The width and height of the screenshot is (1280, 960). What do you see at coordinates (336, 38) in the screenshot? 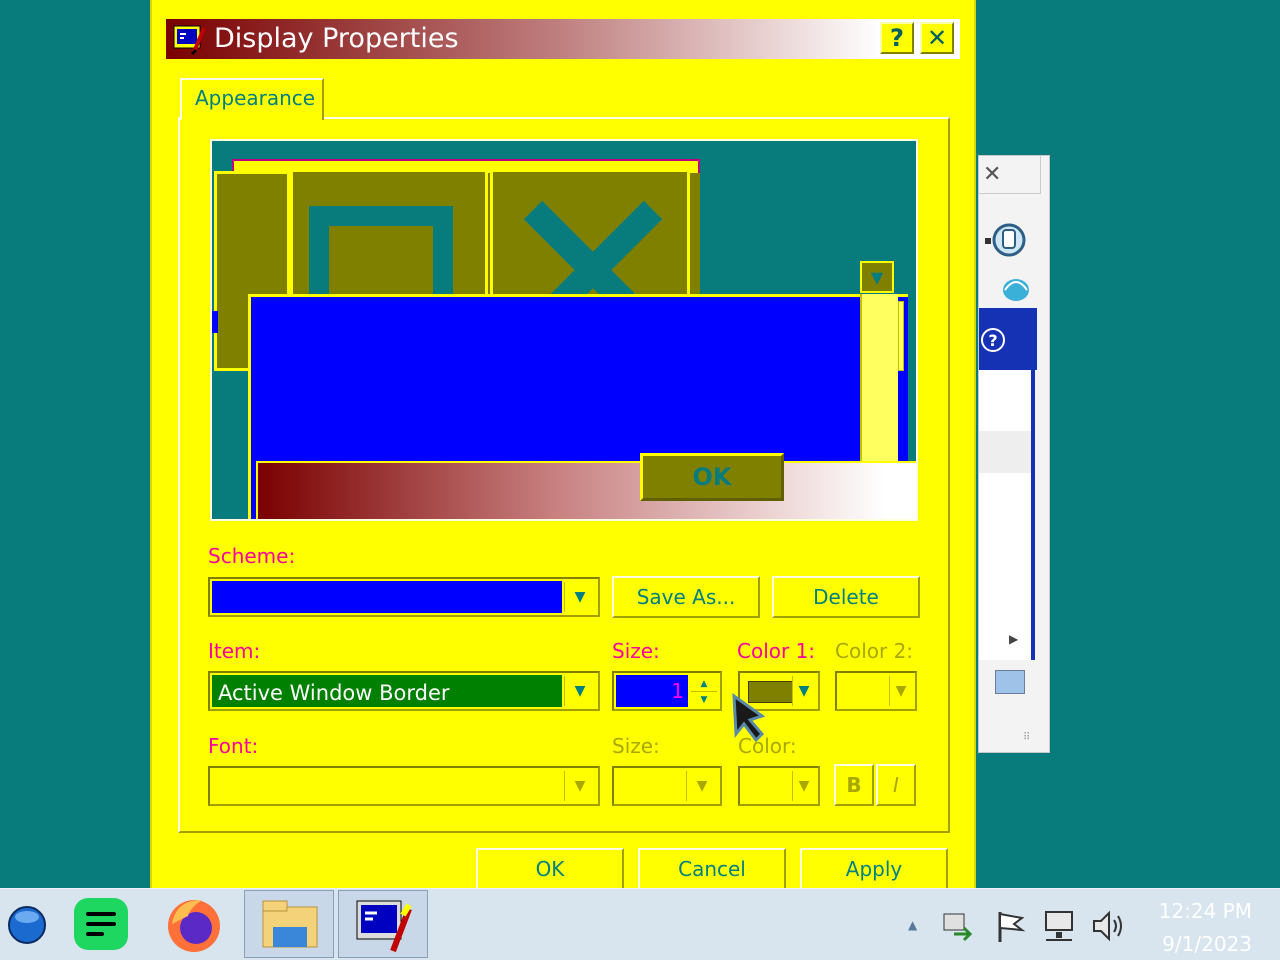
I see `dialog-title: Display Properties` at bounding box center [336, 38].